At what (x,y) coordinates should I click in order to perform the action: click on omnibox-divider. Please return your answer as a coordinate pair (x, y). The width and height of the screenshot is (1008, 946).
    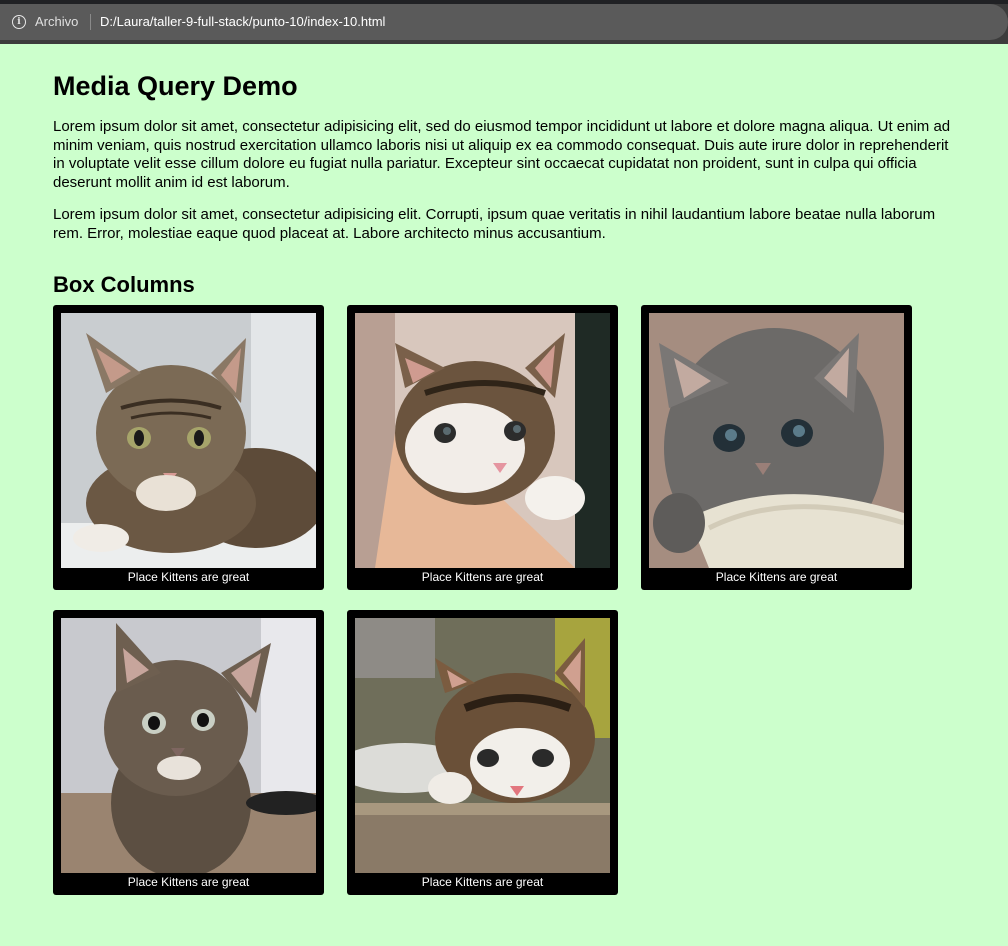
    Looking at the image, I should click on (90, 22).